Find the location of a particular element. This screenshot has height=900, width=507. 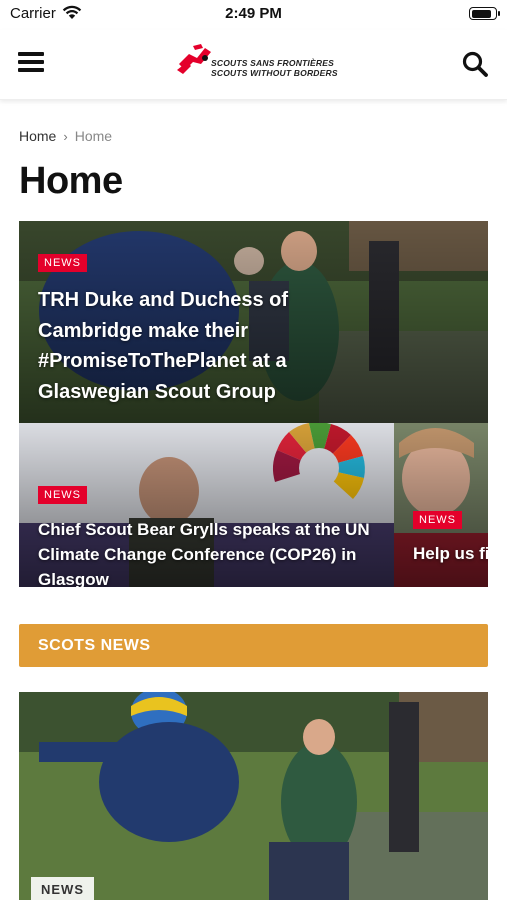

chevron-right-icon: › is located at coordinates (65, 136).